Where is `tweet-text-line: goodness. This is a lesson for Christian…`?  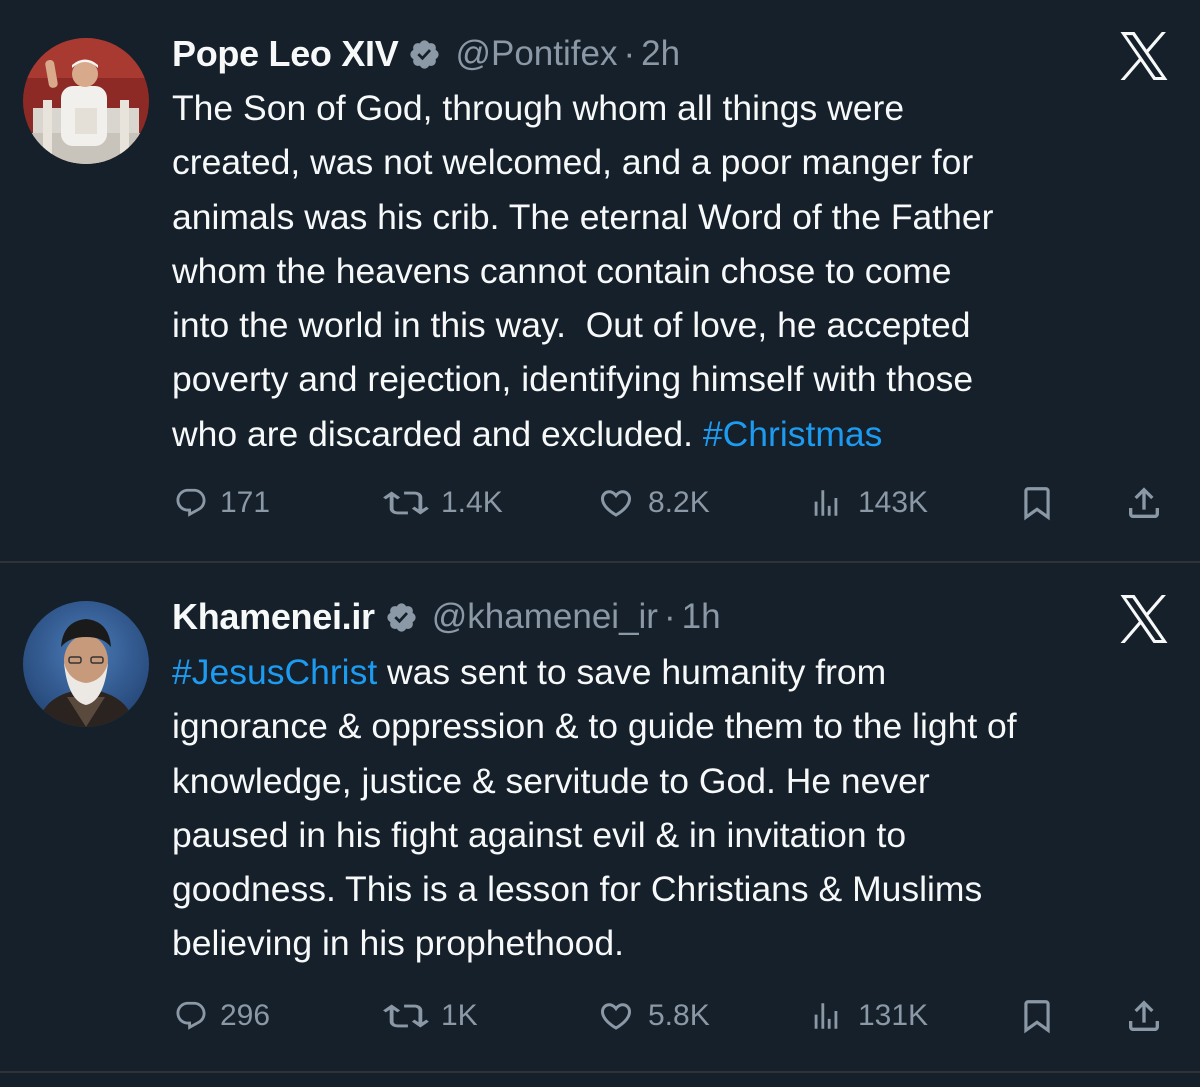 tweet-text-line: goodness. This is a lesson for Christian… is located at coordinates (577, 889).